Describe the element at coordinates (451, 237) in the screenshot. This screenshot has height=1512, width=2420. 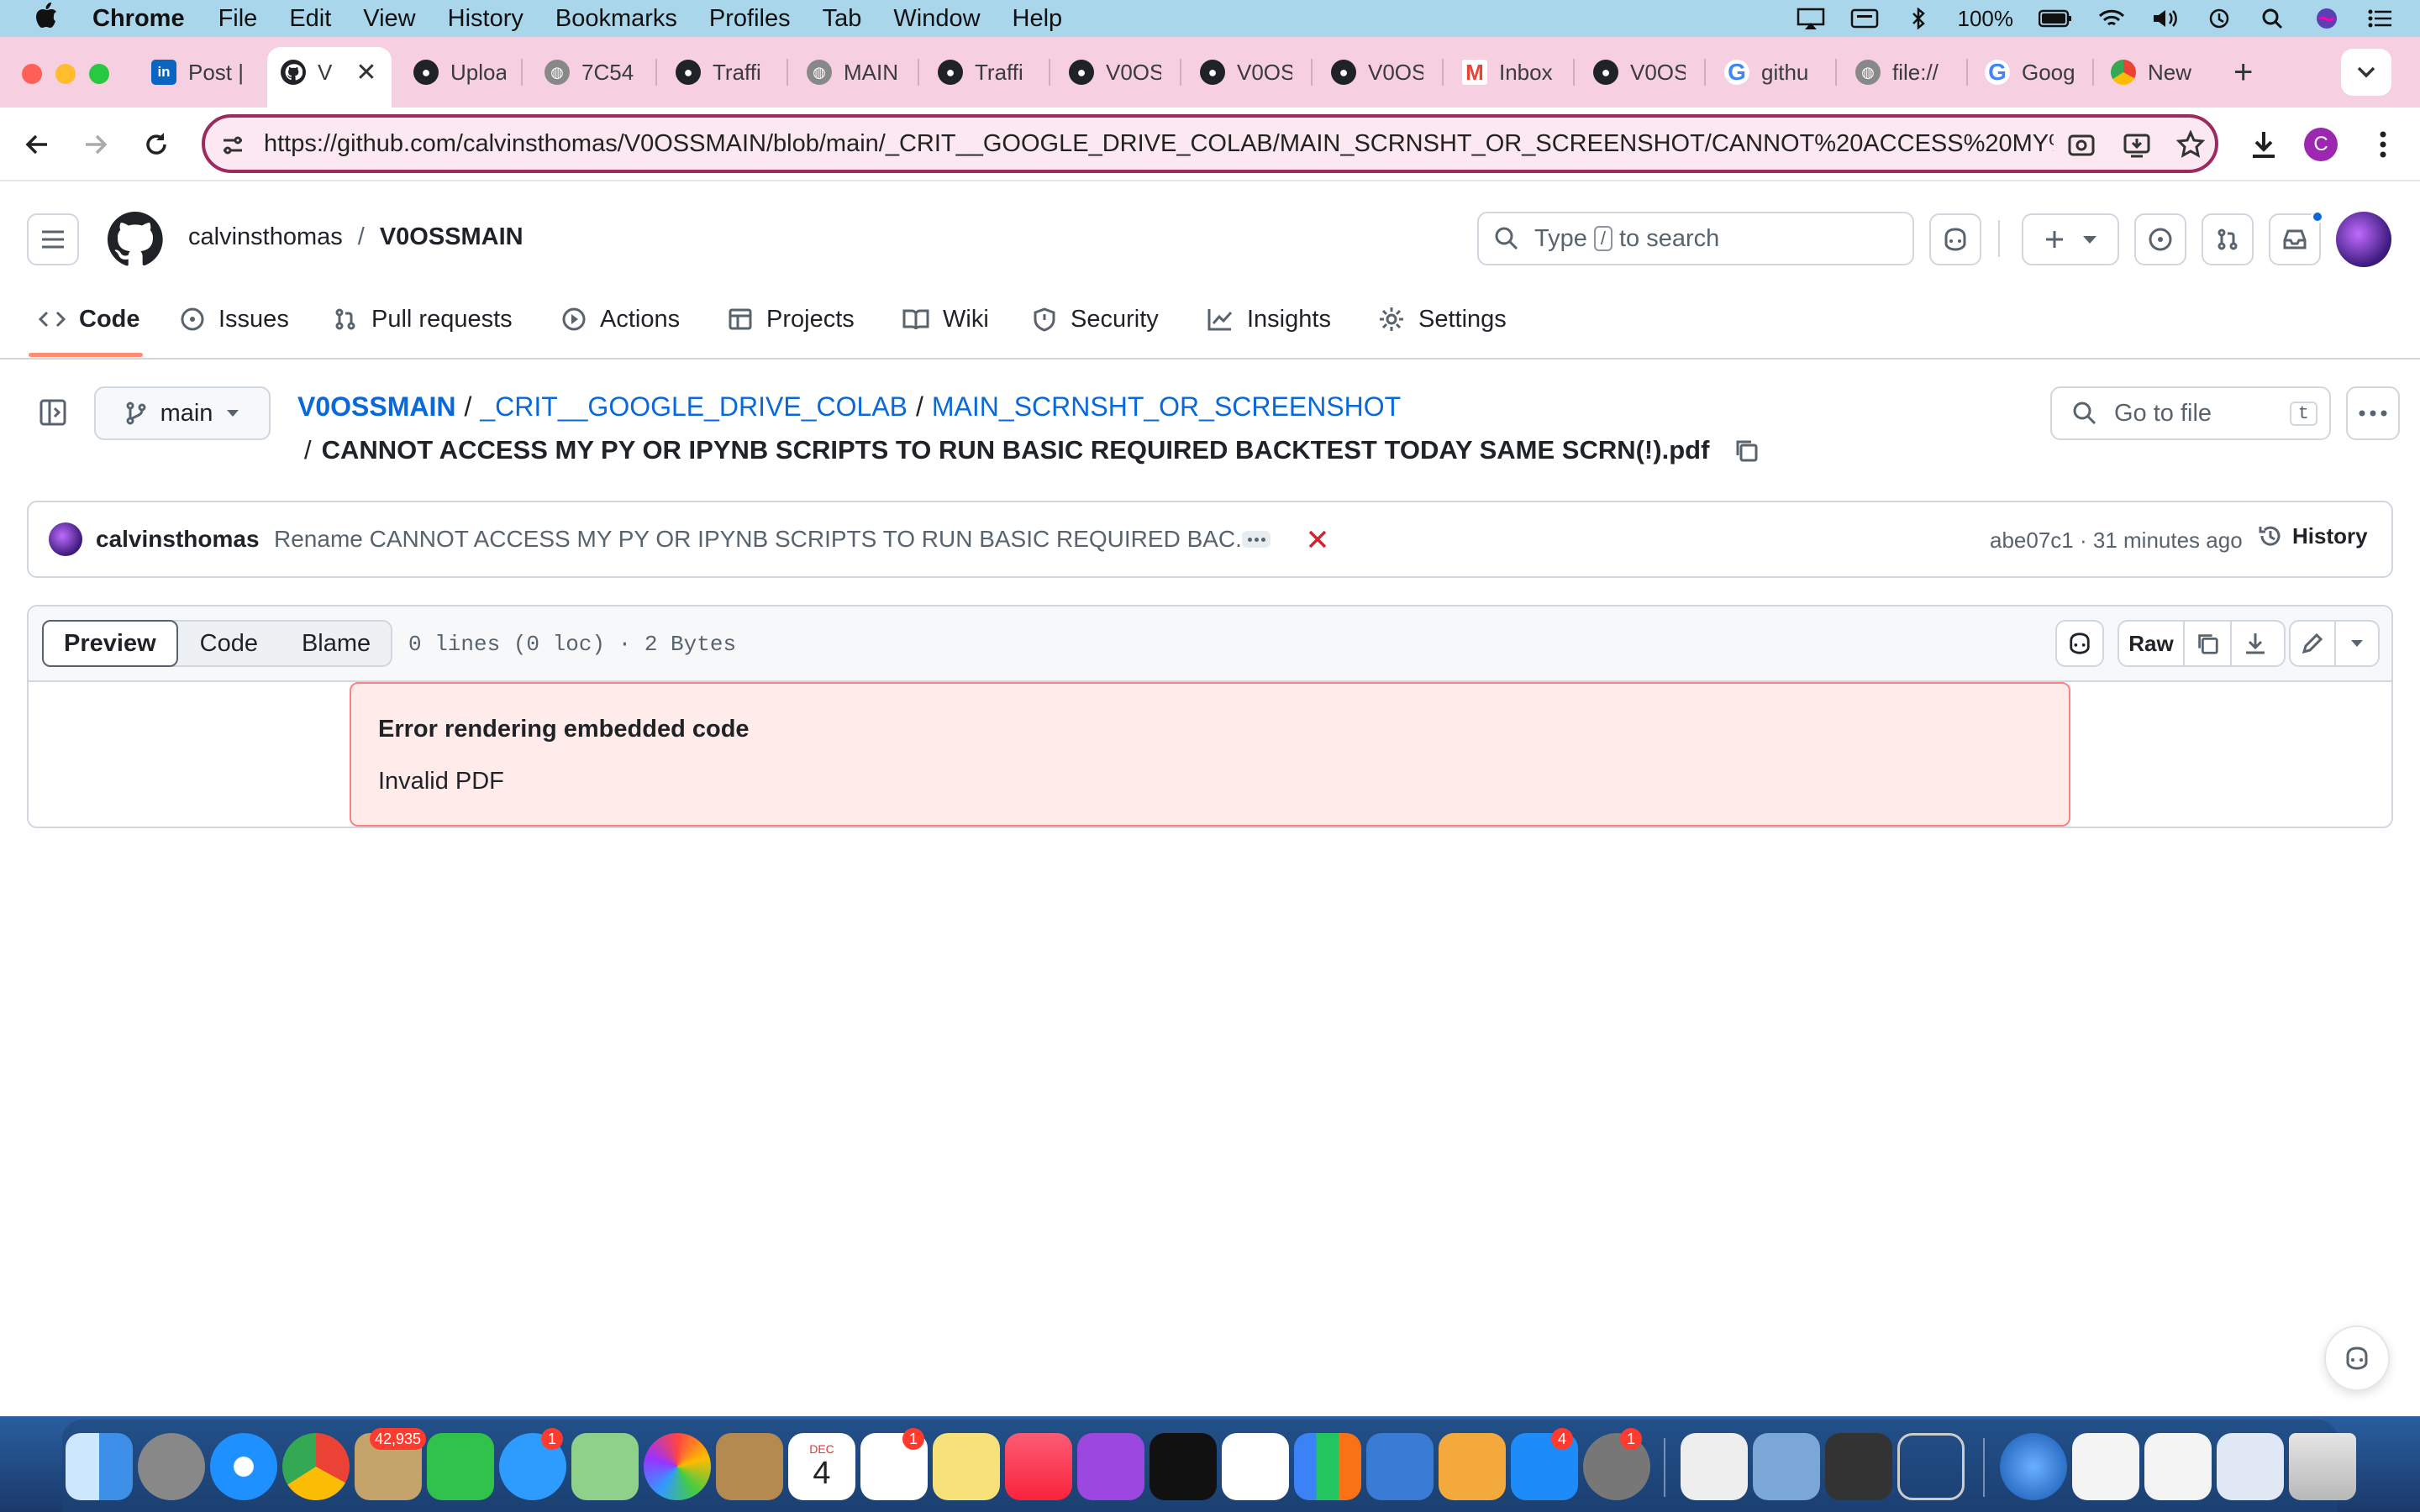
I see `repo-link: V0OSSMAIN` at that location.